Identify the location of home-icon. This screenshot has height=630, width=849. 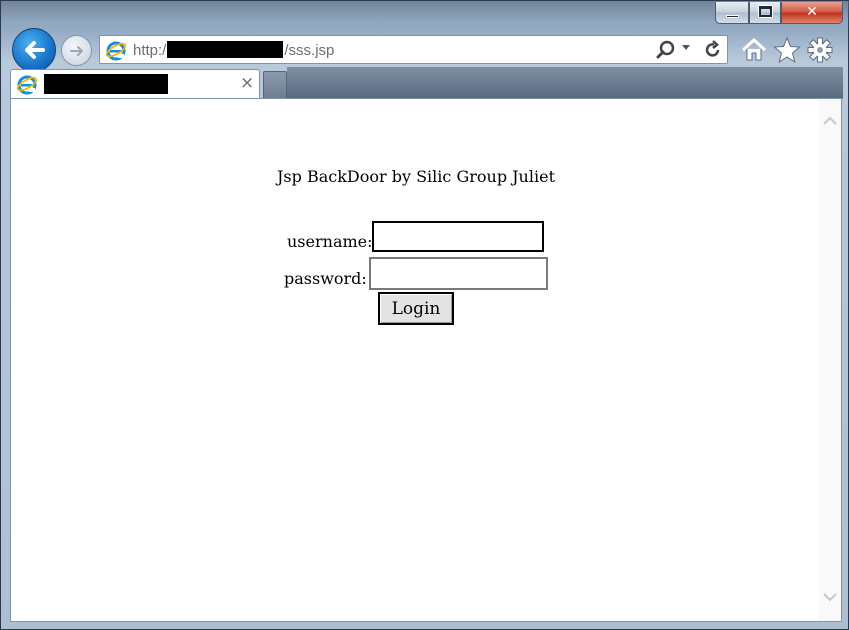
(754, 52).